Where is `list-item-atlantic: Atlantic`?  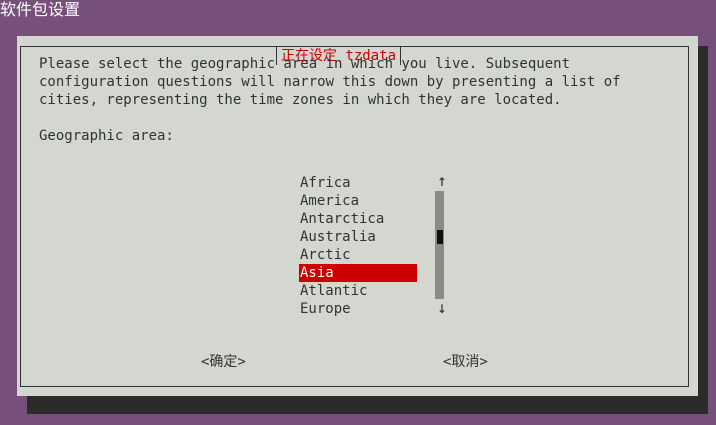 list-item-atlantic: Atlantic is located at coordinates (358, 291).